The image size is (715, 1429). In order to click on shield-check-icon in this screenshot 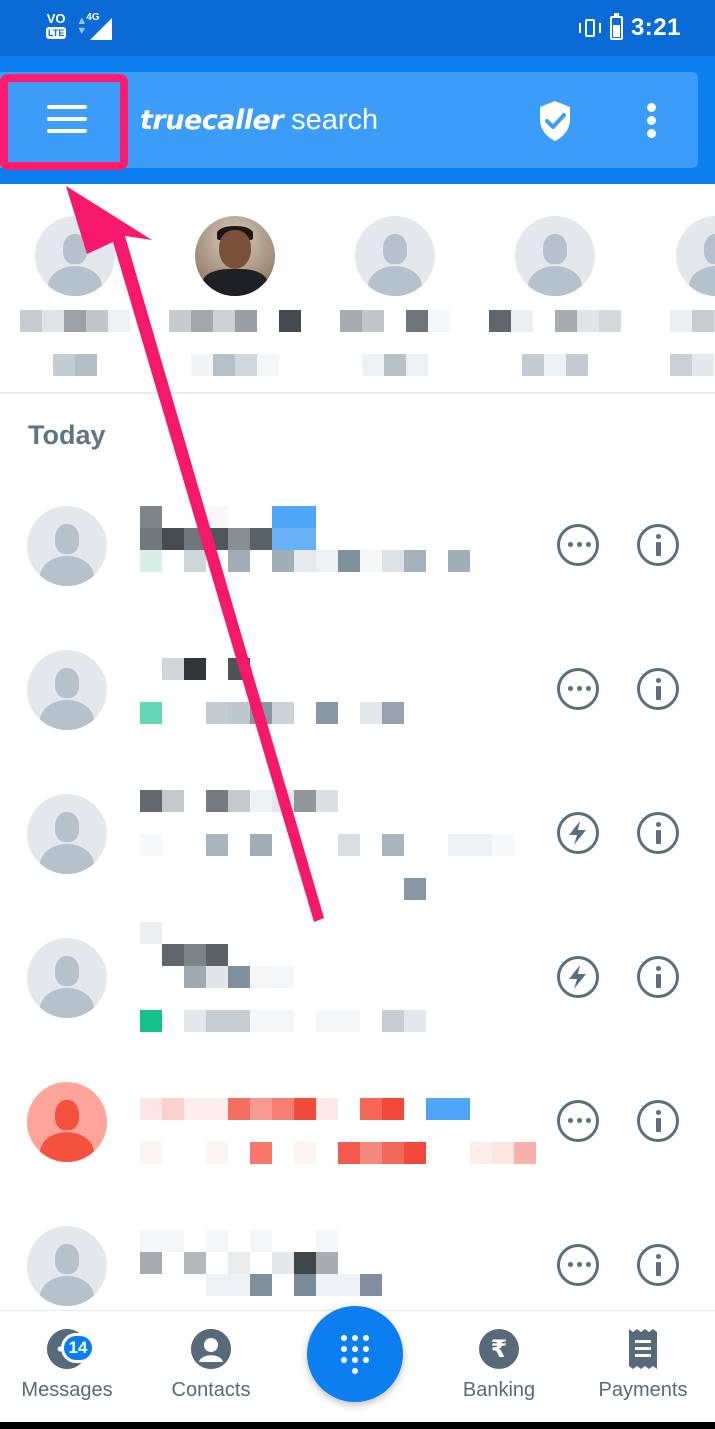, I will do `click(555, 121)`.